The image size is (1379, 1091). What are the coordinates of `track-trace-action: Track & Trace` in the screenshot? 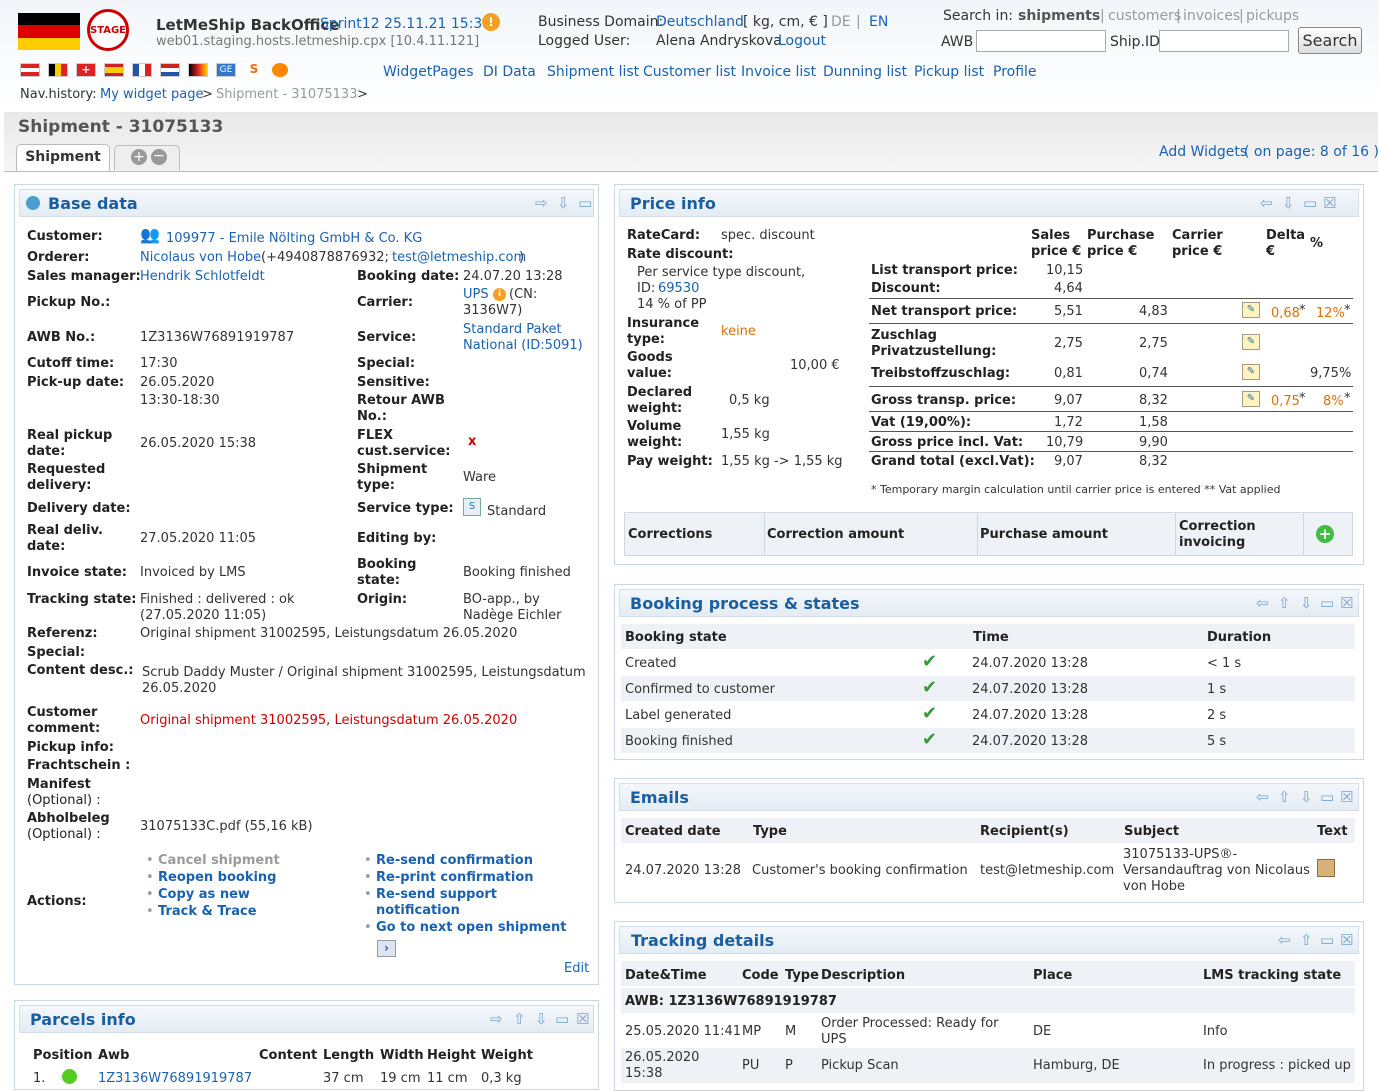 It's located at (207, 911).